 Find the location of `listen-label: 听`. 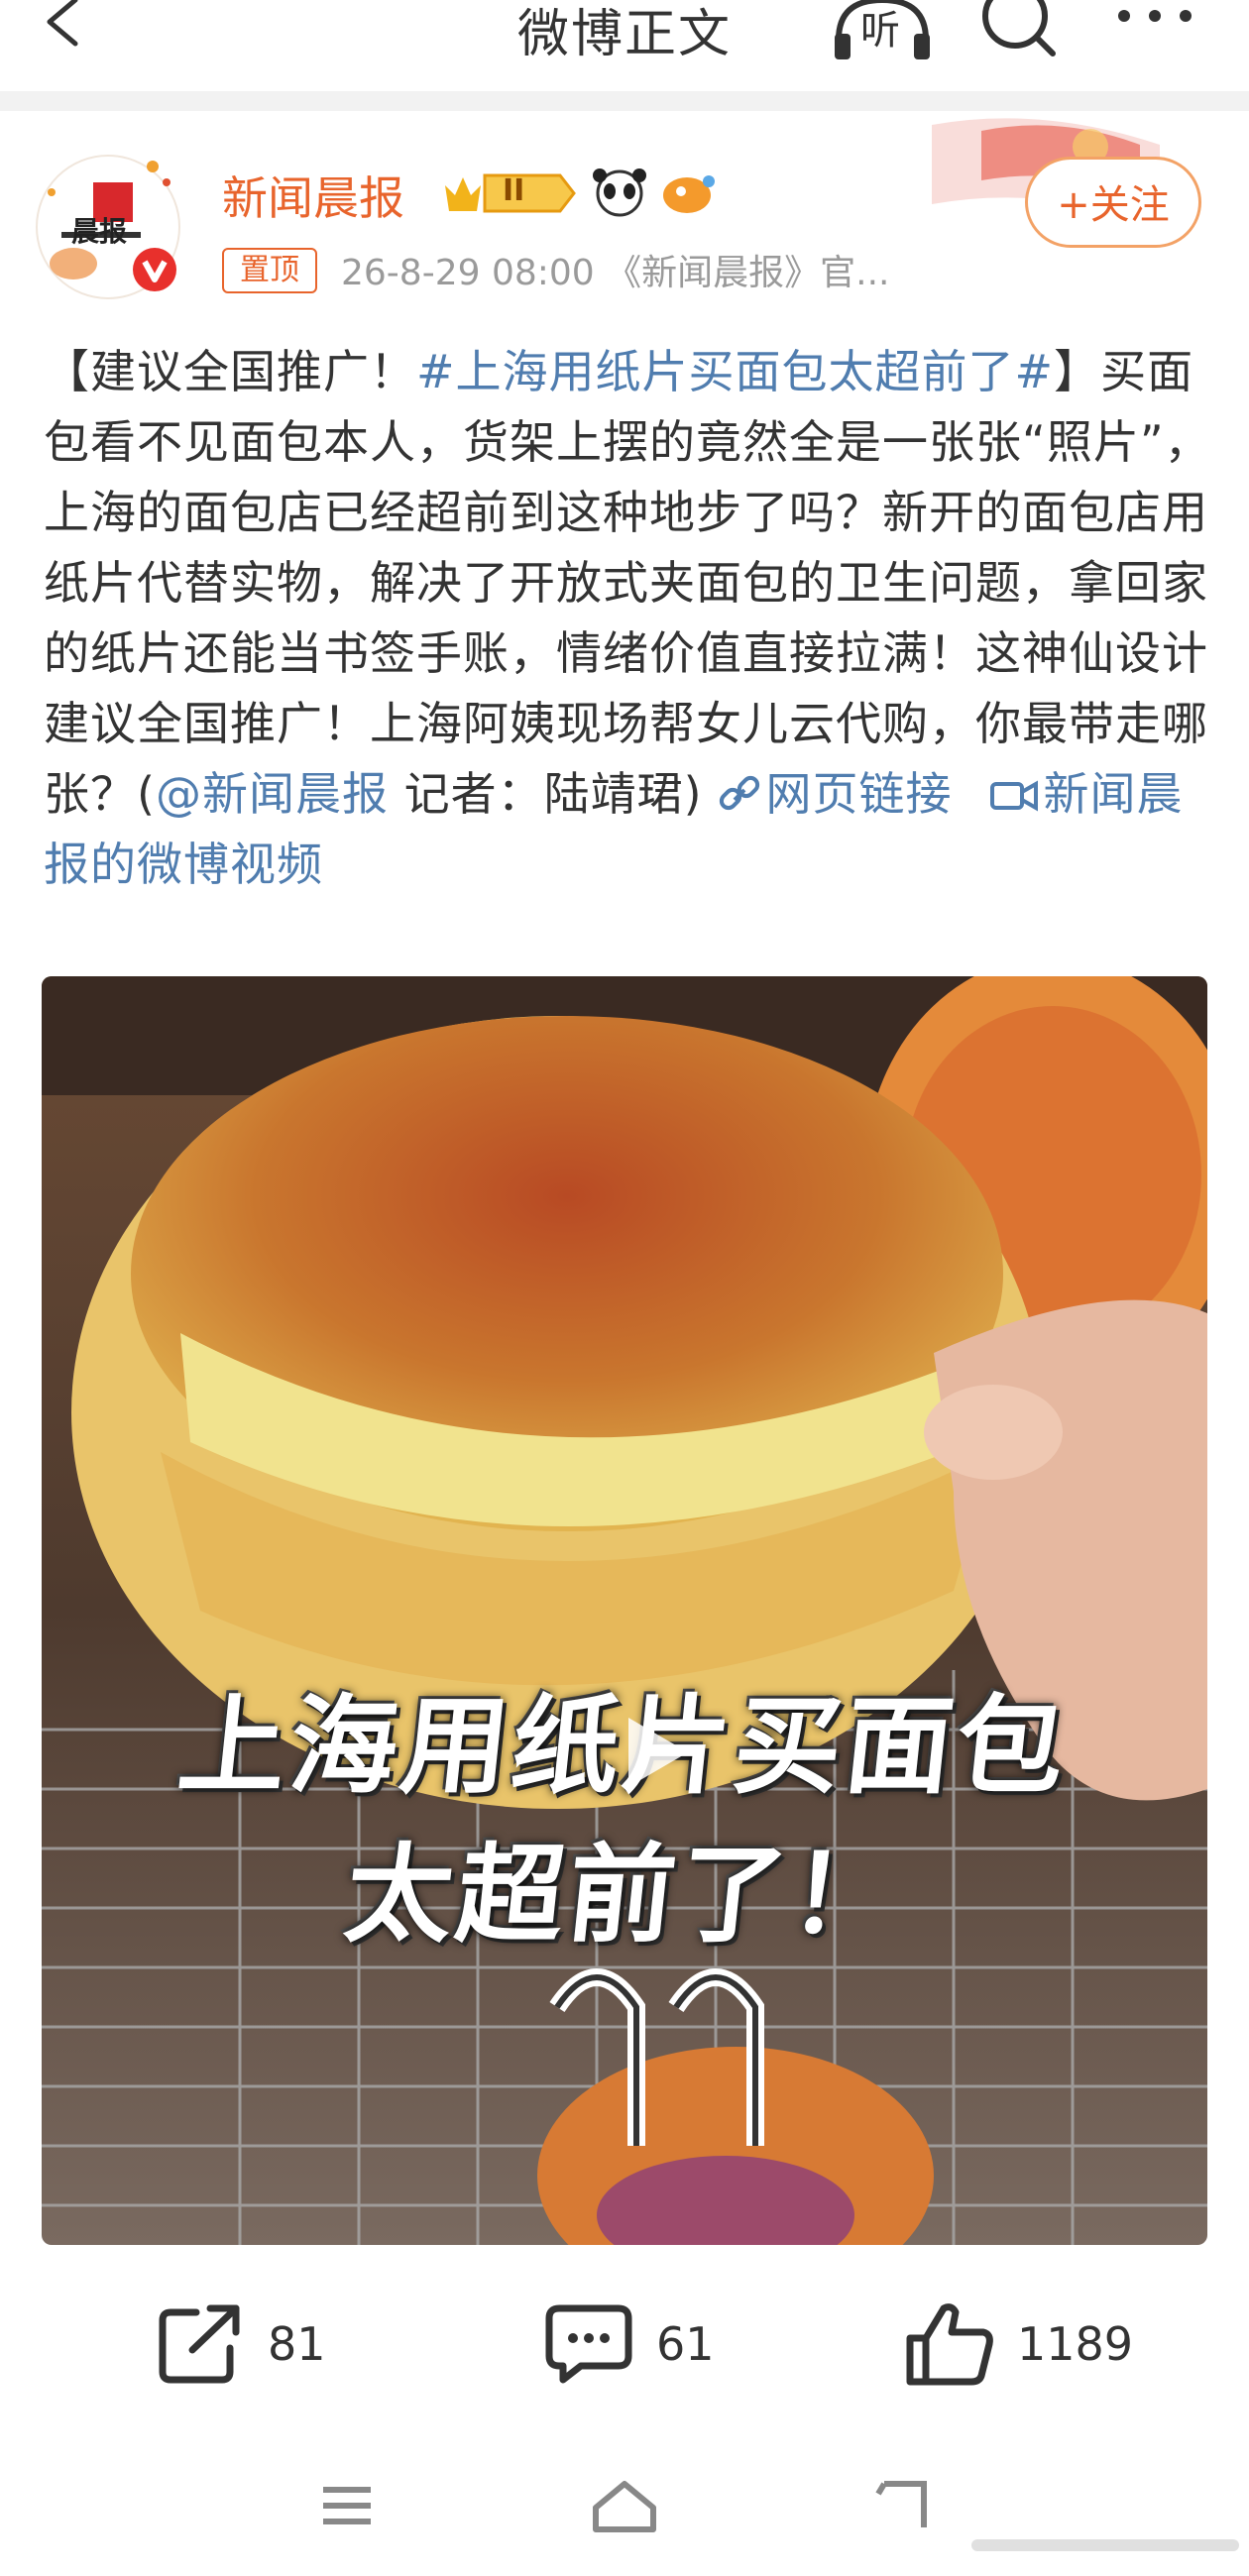

listen-label: 听 is located at coordinates (880, 31).